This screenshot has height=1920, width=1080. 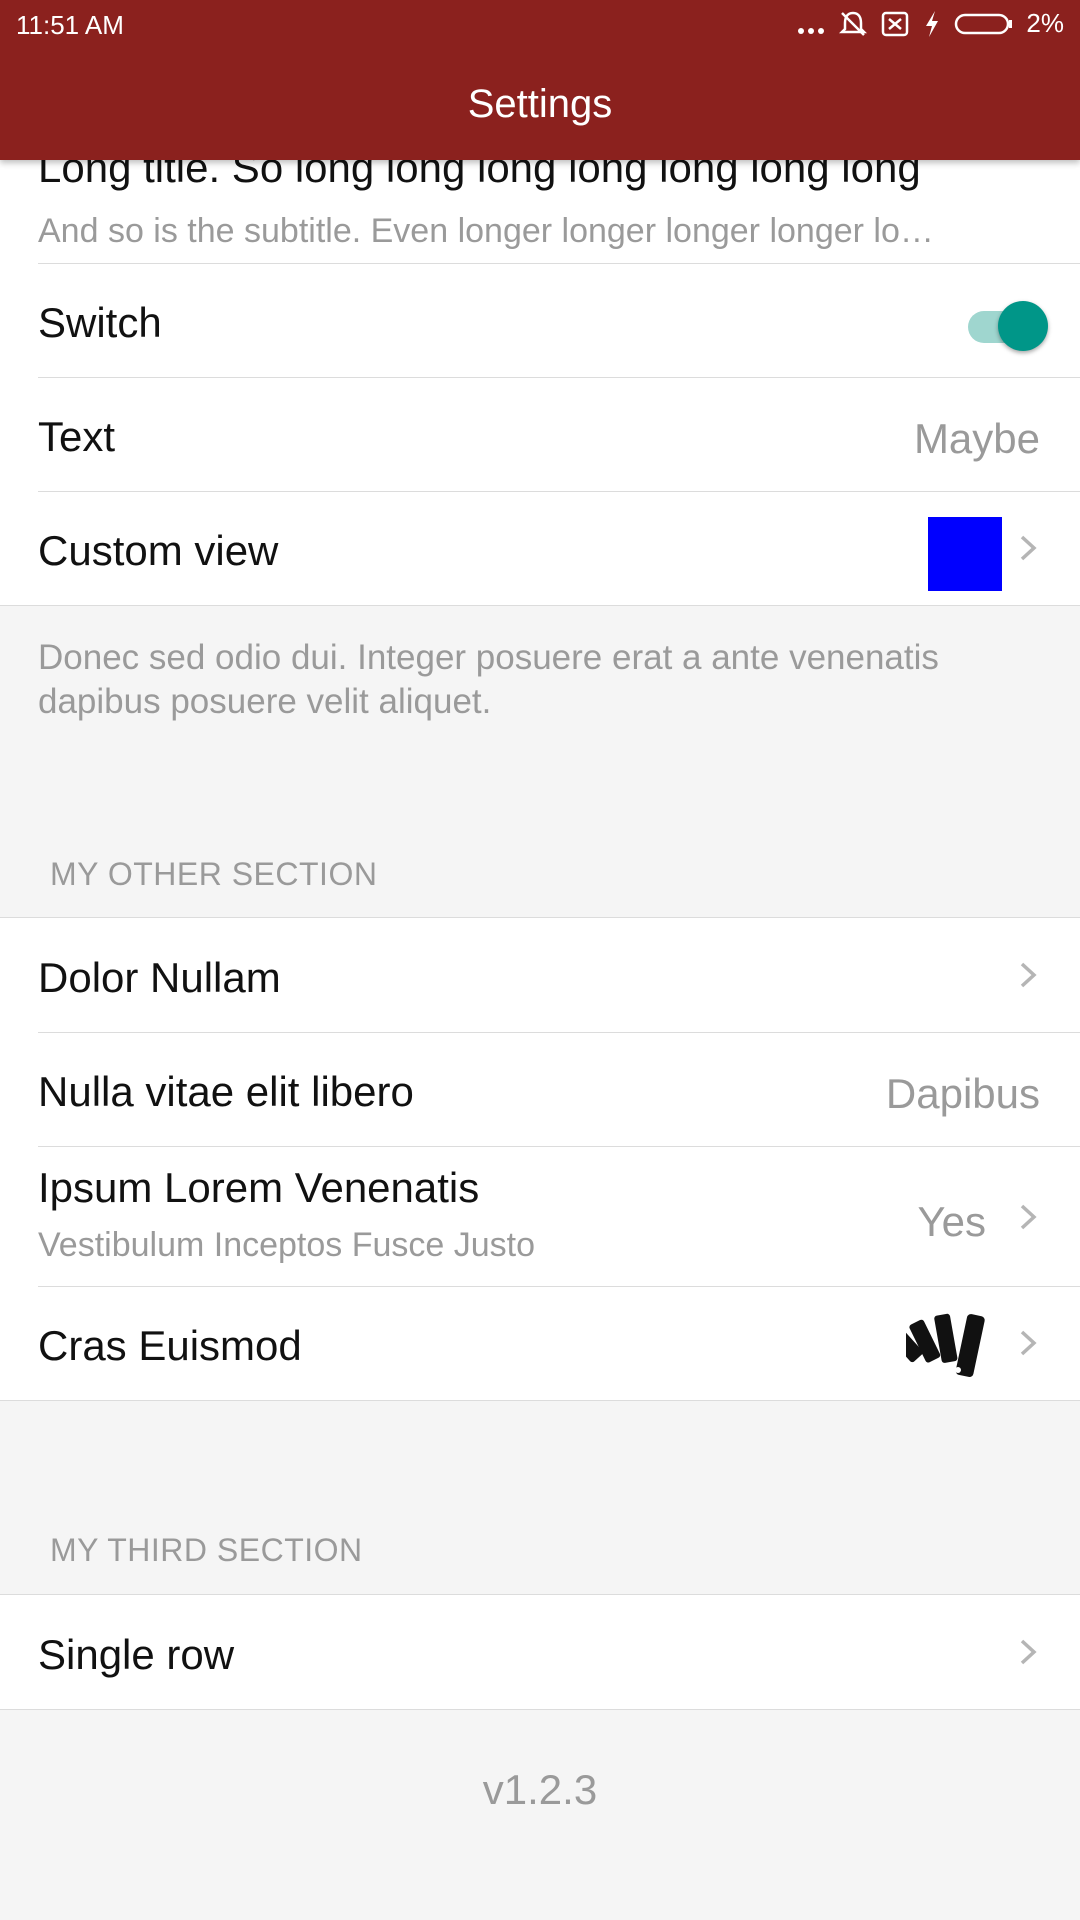 What do you see at coordinates (77, 436) in the screenshot?
I see `text-label: Text` at bounding box center [77, 436].